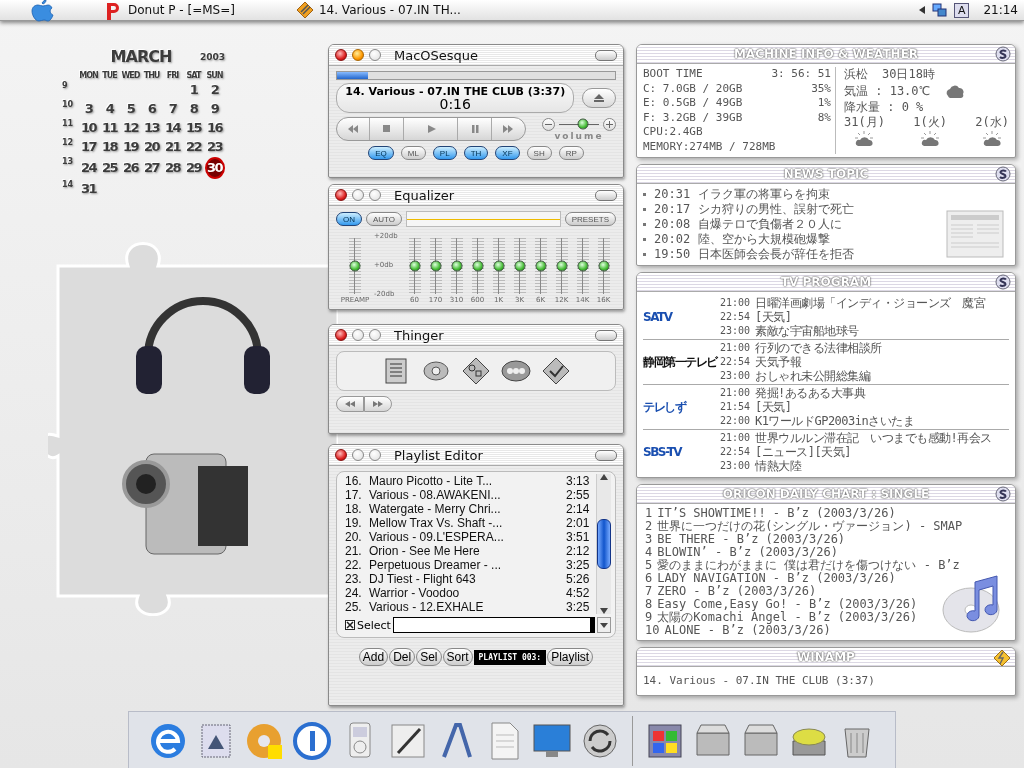 Image resolution: width=1024 pixels, height=768 pixels. What do you see at coordinates (776, 513) in the screenshot?
I see `chart-entry: IT’S SHOWTIME!! - B’z (2003/3/26)` at bounding box center [776, 513].